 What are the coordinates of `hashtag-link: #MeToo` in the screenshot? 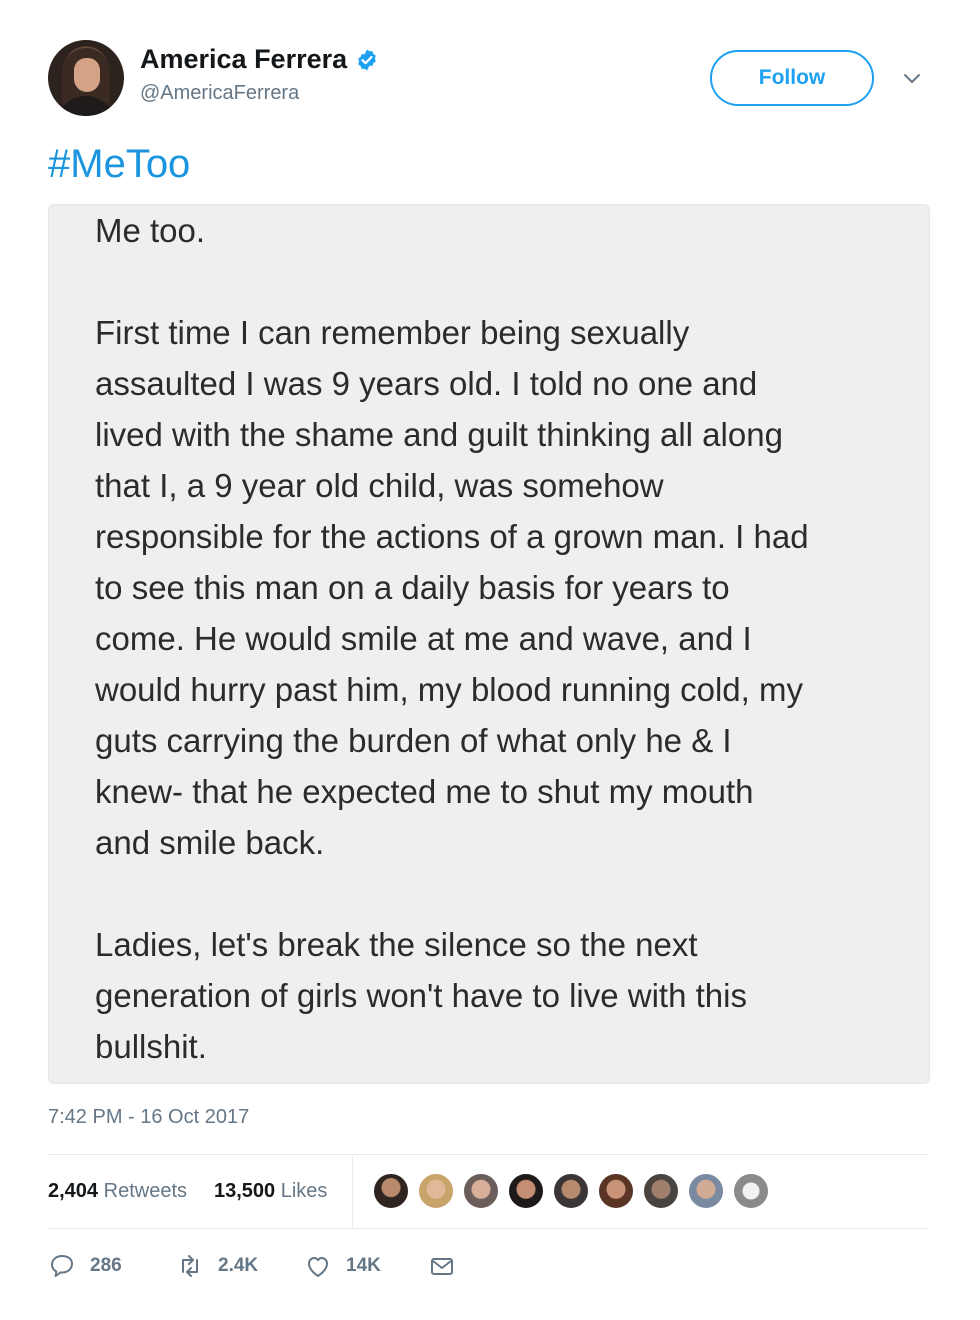 It's located at (119, 164).